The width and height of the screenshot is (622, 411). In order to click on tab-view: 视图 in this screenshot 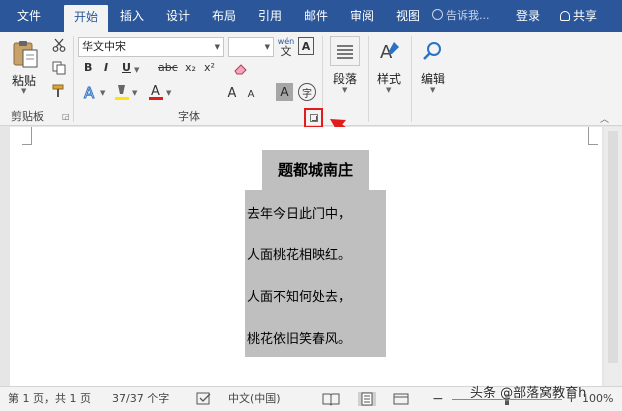, I will do `click(408, 16)`.